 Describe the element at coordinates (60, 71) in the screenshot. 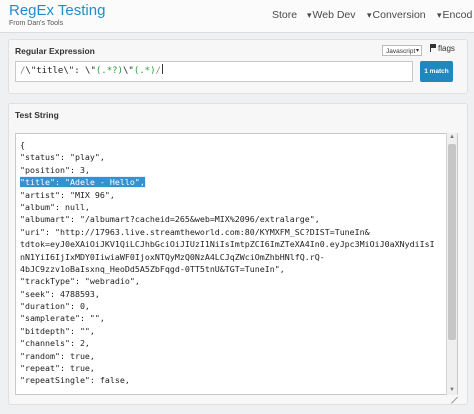

I see `regex-literal: \"title\": \"` at that location.